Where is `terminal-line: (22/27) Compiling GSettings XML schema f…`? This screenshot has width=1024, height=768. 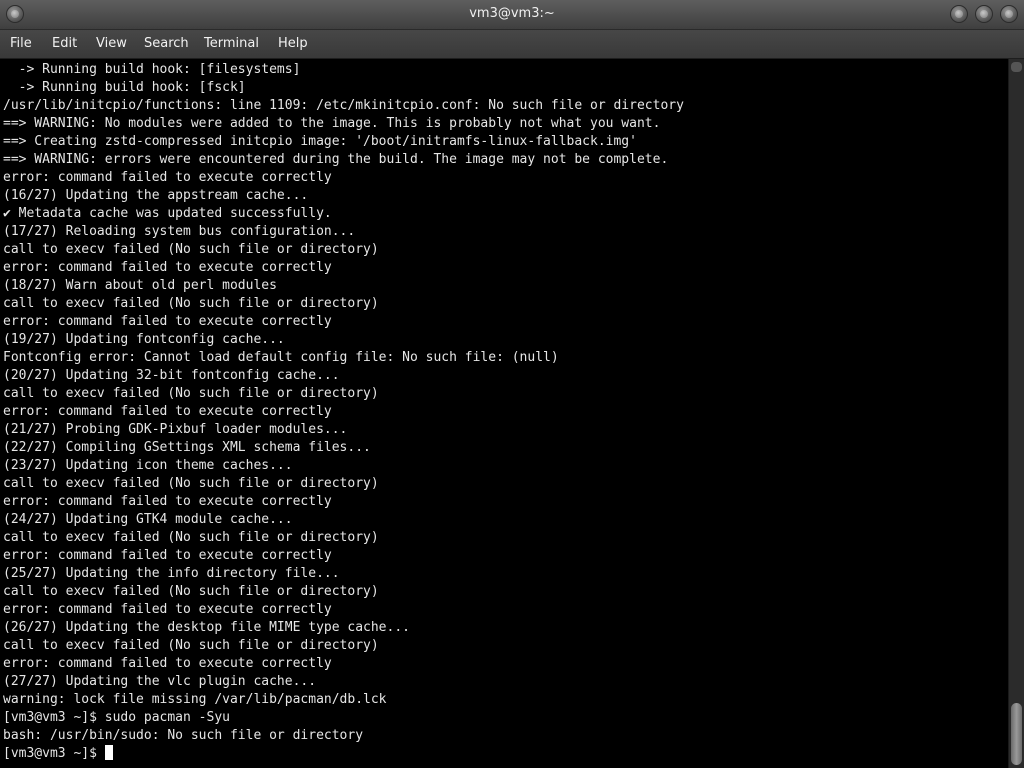 terminal-line: (22/27) Compiling GSettings XML schema f… is located at coordinates (187, 447).